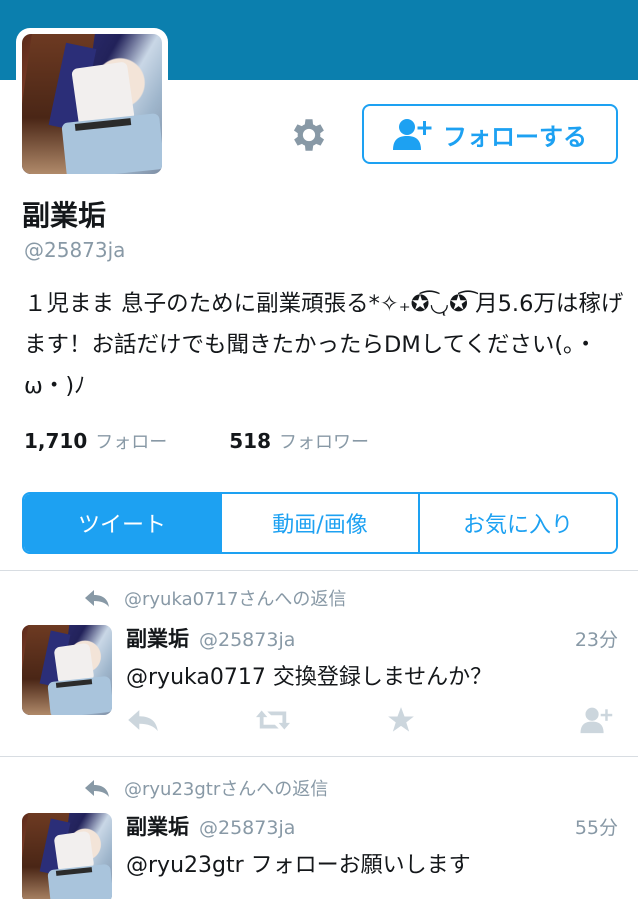 The height and width of the screenshot is (899, 638). Describe the element at coordinates (226, 788) in the screenshot. I see `reply-to-text: @ryu23gtrさんへの返信` at that location.